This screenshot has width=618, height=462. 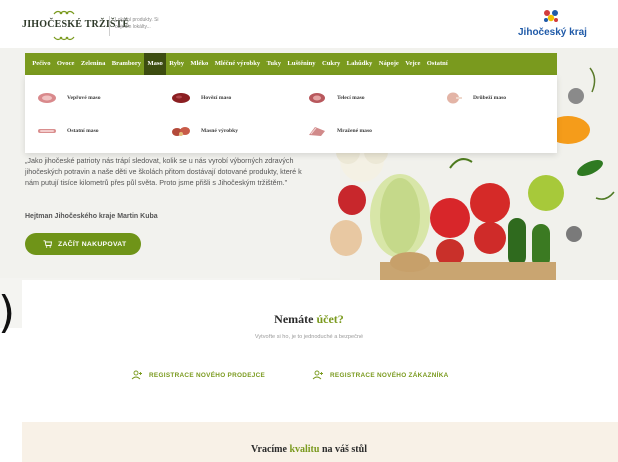 What do you see at coordinates (84, 98) in the screenshot?
I see `dropdown-item-label: Vepřové maso` at bounding box center [84, 98].